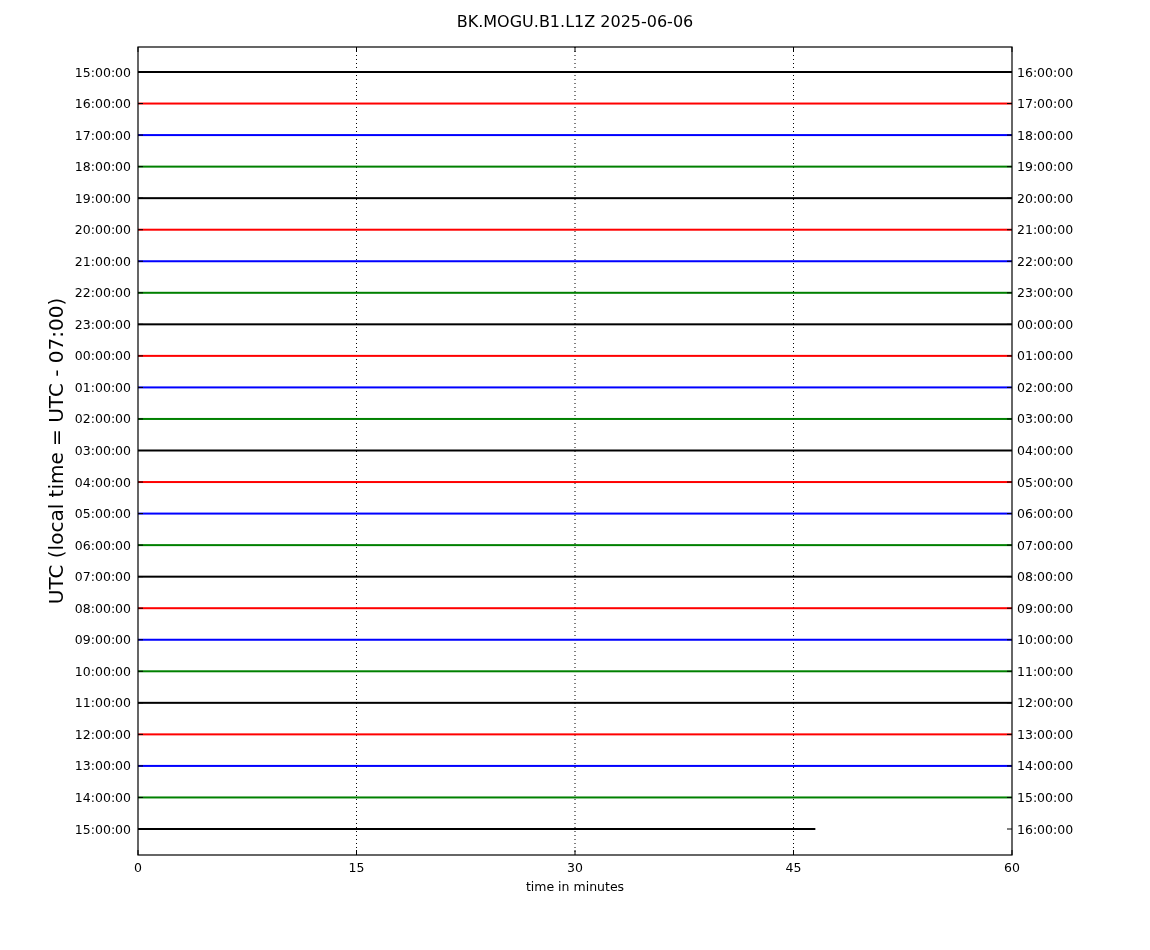 This screenshot has width=1150, height=950. I want to click on x-axis-label: time in minutes, so click(575, 886).